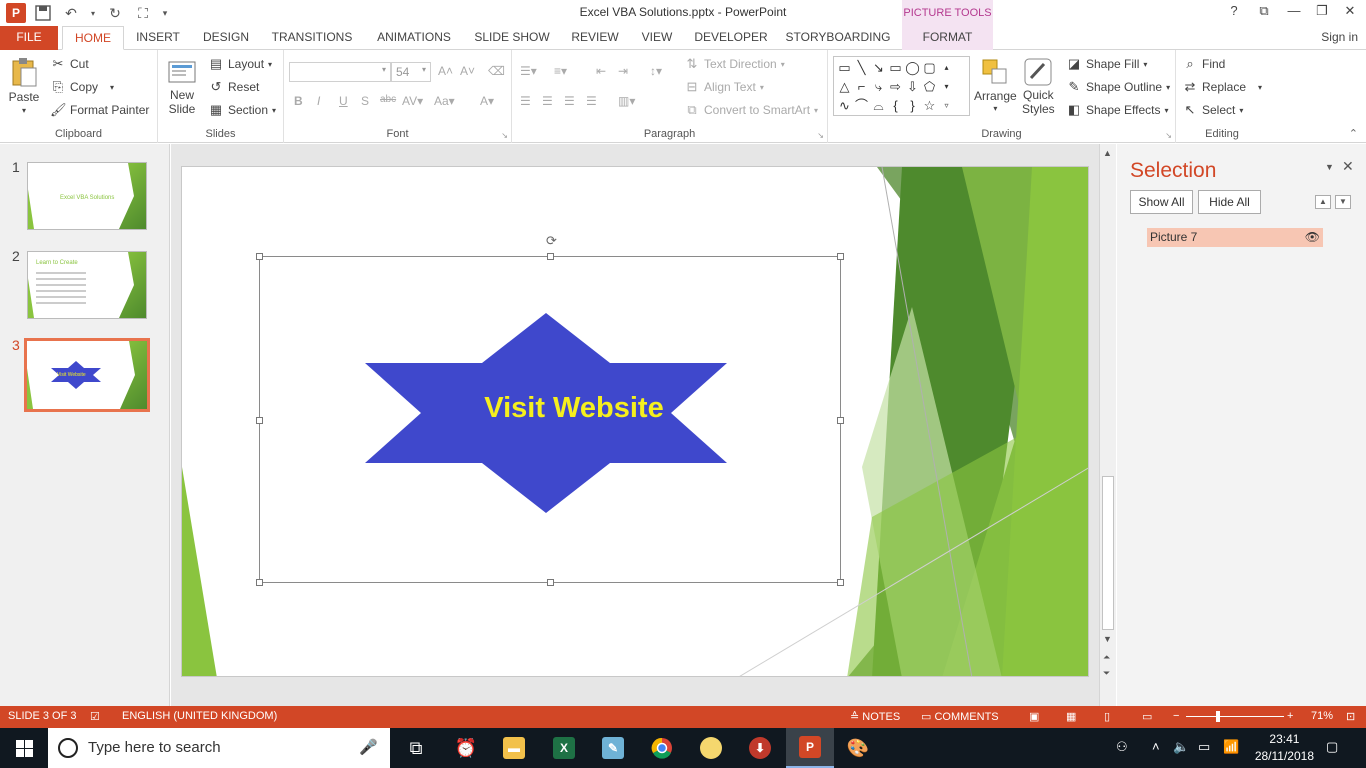 This screenshot has width=1366, height=768. What do you see at coordinates (1107, 639) in the screenshot?
I see `scroll-down-icon: ▼` at bounding box center [1107, 639].